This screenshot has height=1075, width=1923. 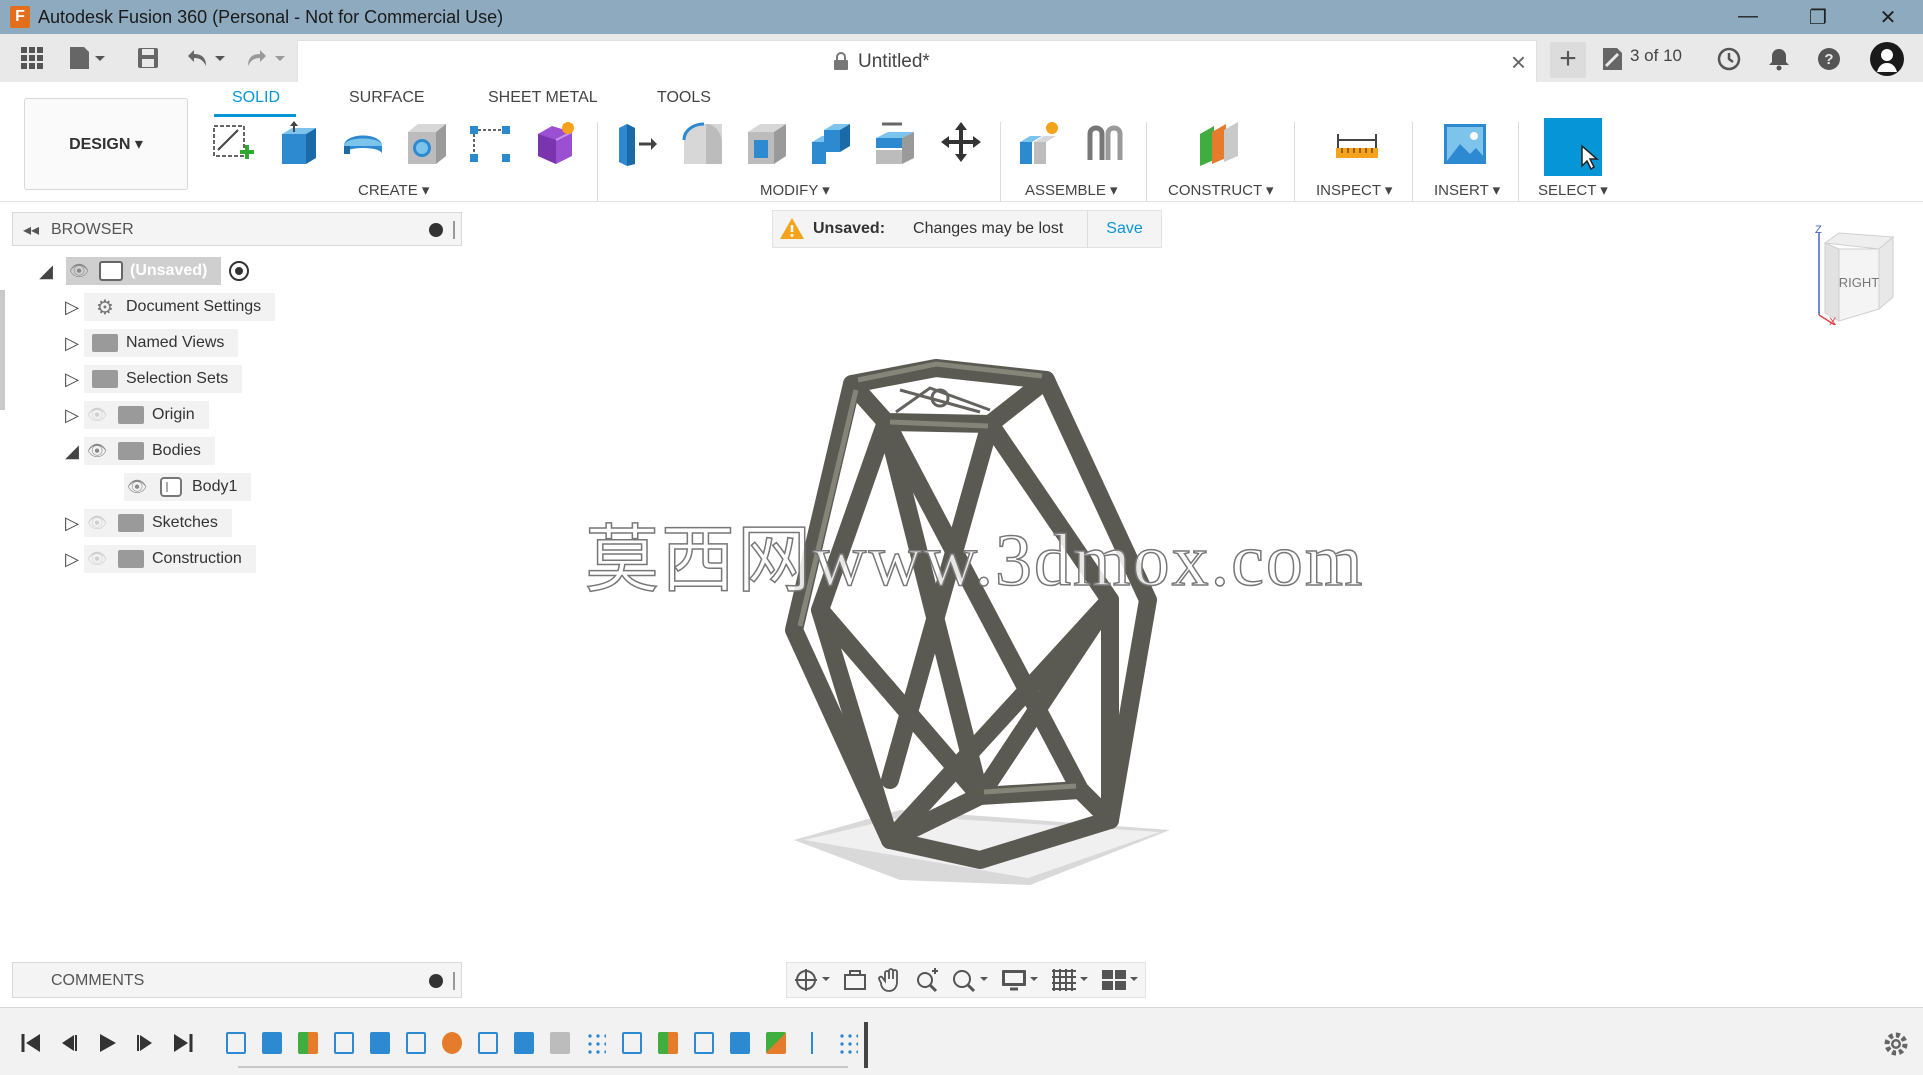 I want to click on browser-item-document-settings: ▷ ⚙ Document Settings, so click(x=168, y=307).